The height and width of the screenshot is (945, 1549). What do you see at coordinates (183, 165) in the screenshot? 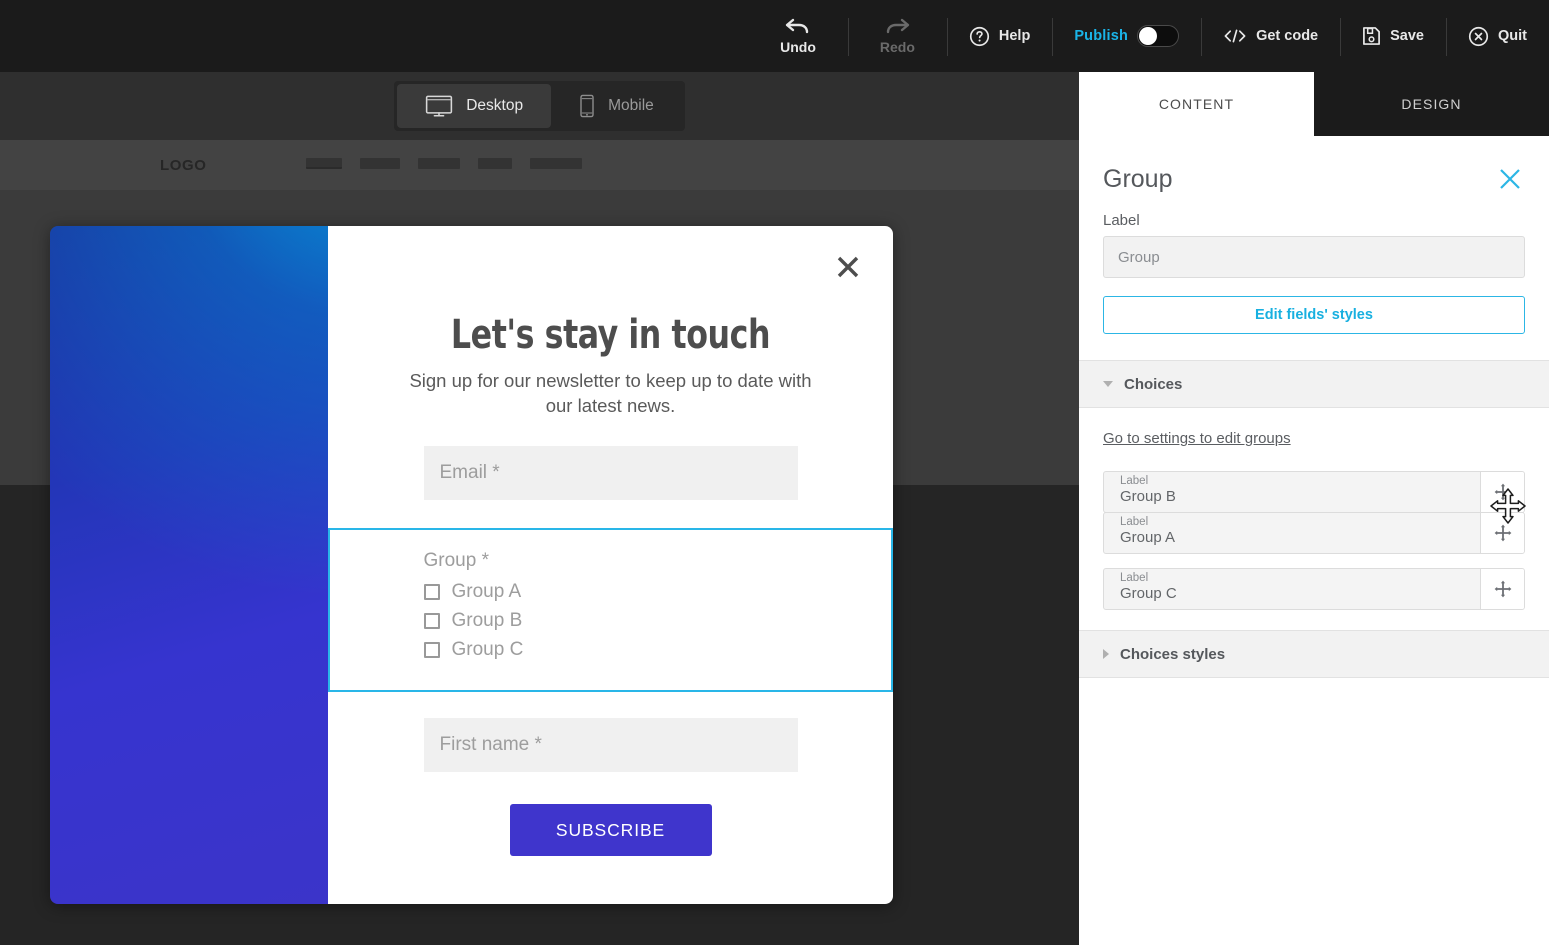
I see `preview-logo: LOGO` at bounding box center [183, 165].